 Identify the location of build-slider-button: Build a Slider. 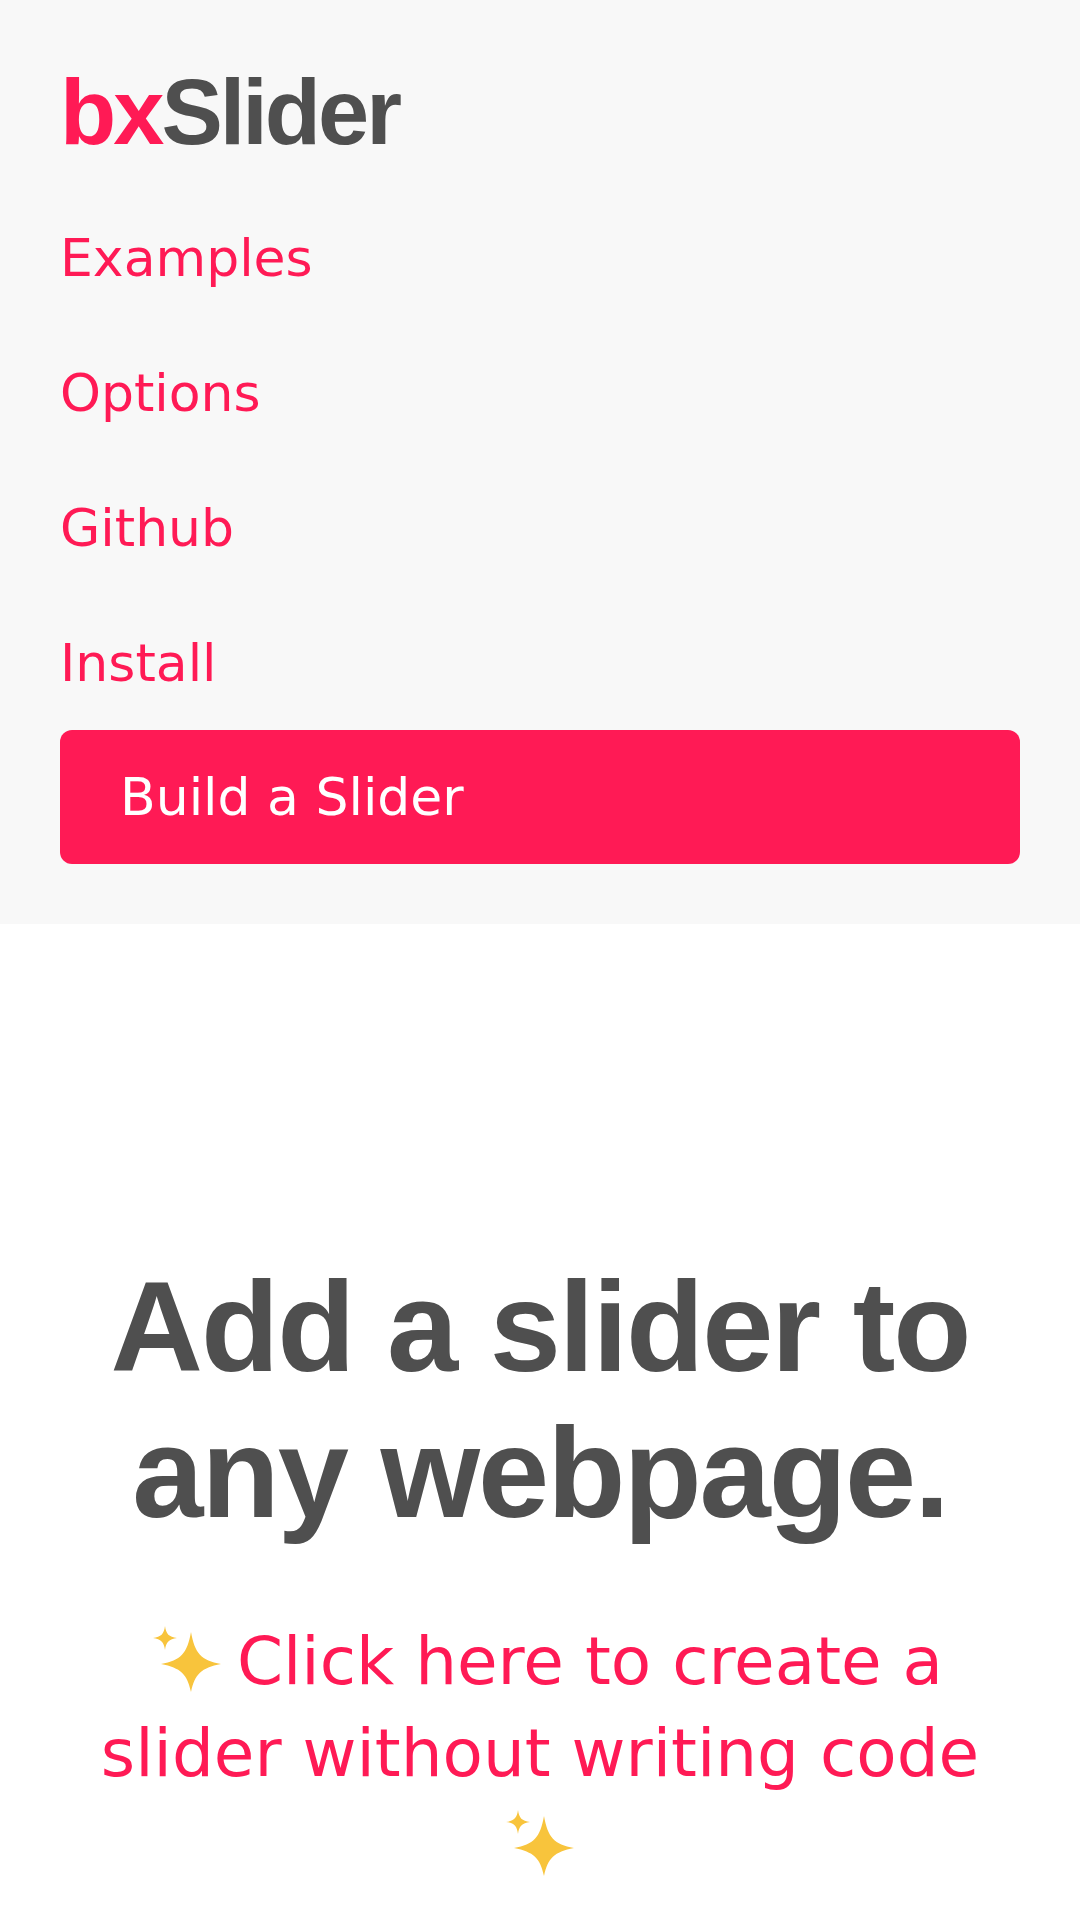
(540, 797).